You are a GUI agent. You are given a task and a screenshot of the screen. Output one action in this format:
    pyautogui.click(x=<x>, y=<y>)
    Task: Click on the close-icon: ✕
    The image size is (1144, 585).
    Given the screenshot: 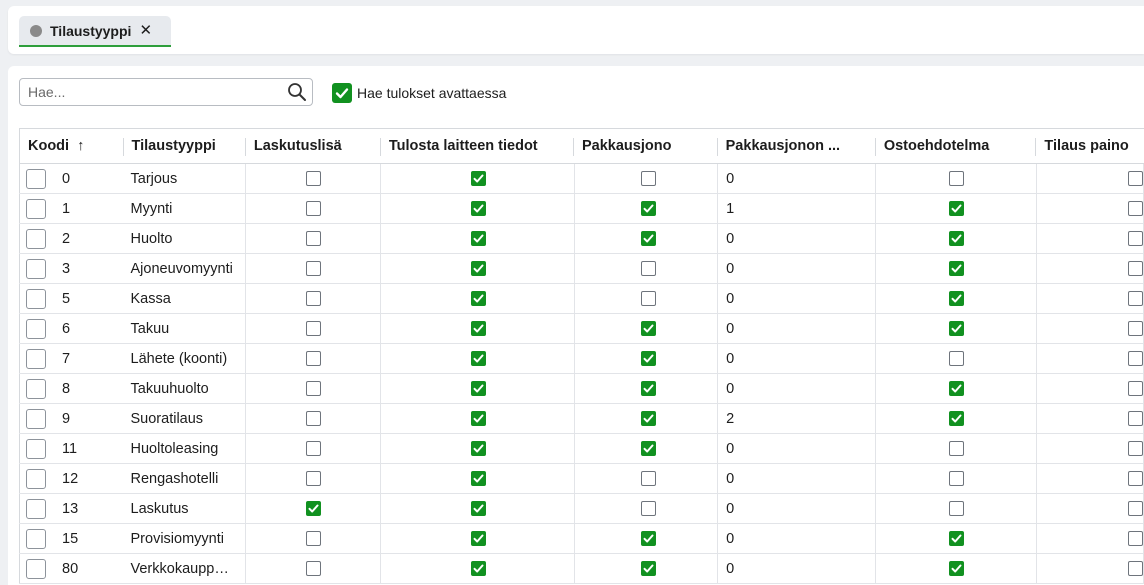 What is the action you would take?
    pyautogui.click(x=145, y=30)
    